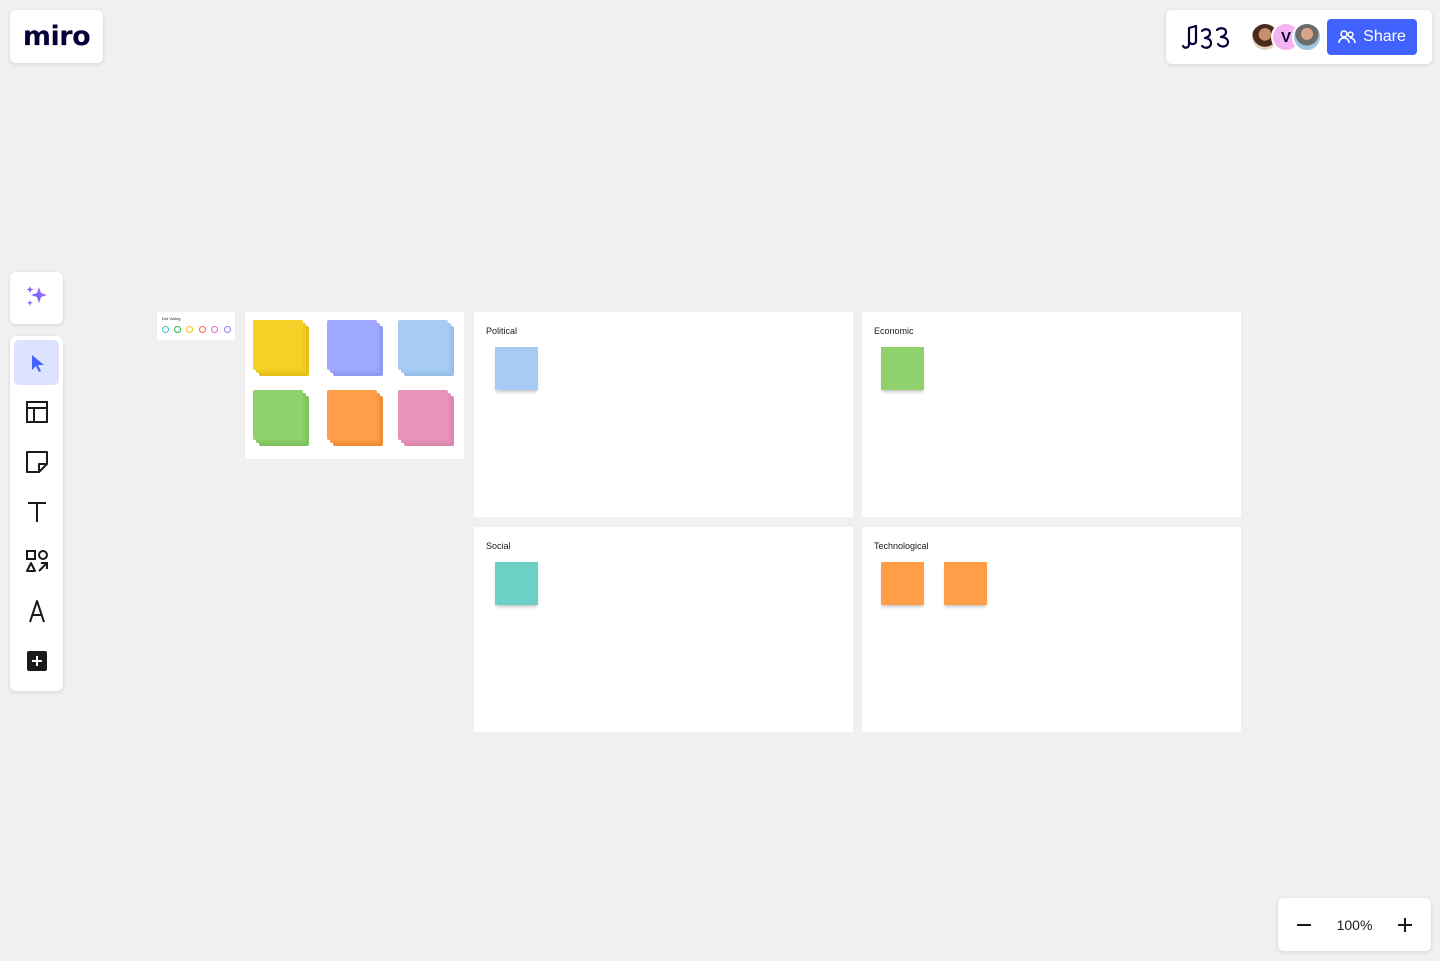 The height and width of the screenshot is (961, 1440). I want to click on board-reactions-icon, so click(1206, 37).